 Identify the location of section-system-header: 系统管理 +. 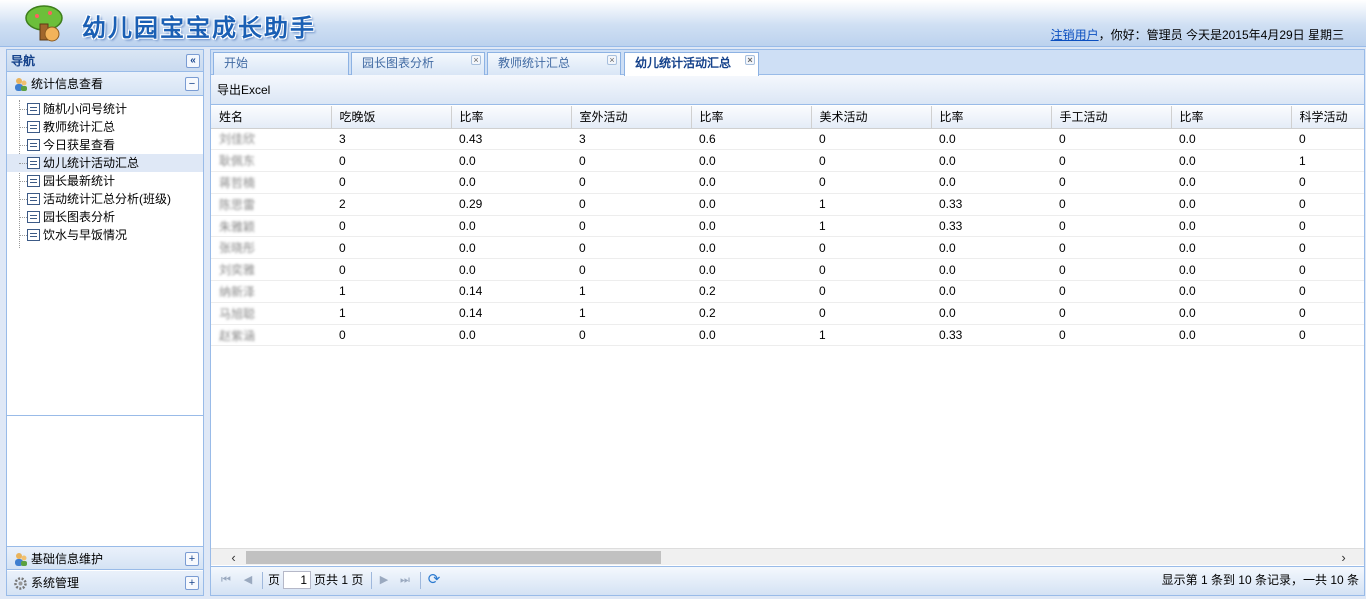
(105, 583).